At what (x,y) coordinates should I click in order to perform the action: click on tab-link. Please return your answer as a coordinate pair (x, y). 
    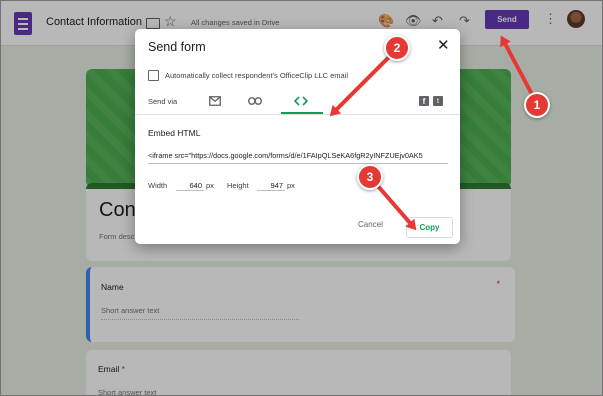
    Looking at the image, I should click on (255, 101).